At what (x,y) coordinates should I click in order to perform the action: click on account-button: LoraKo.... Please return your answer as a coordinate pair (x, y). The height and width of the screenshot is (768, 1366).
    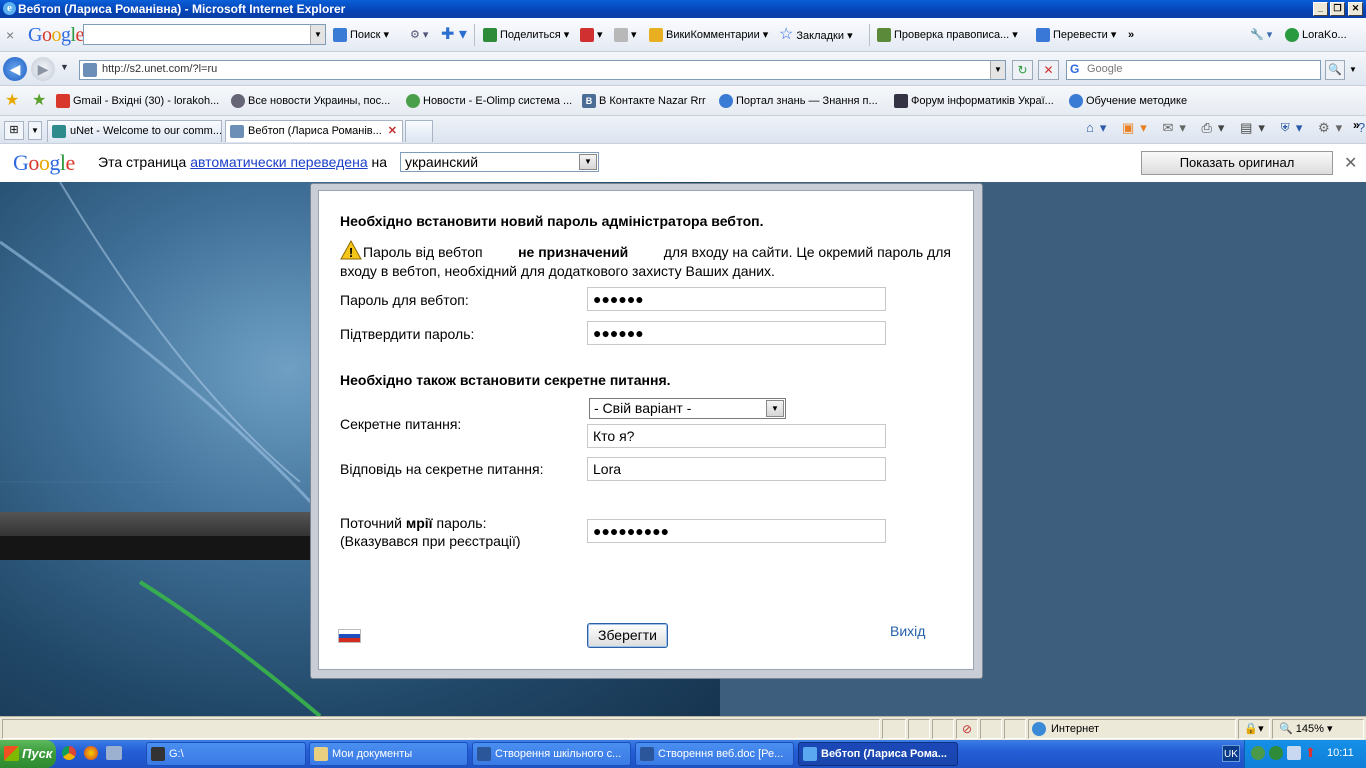
    Looking at the image, I should click on (1316, 35).